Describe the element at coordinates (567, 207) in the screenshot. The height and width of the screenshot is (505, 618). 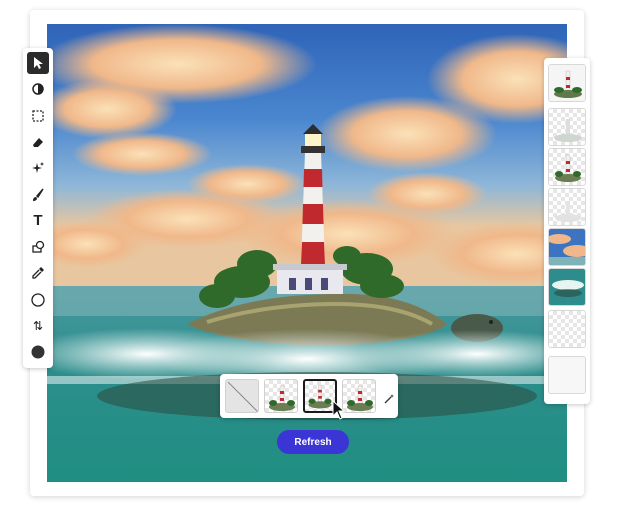
I see `layer-thumb-ghost` at that location.